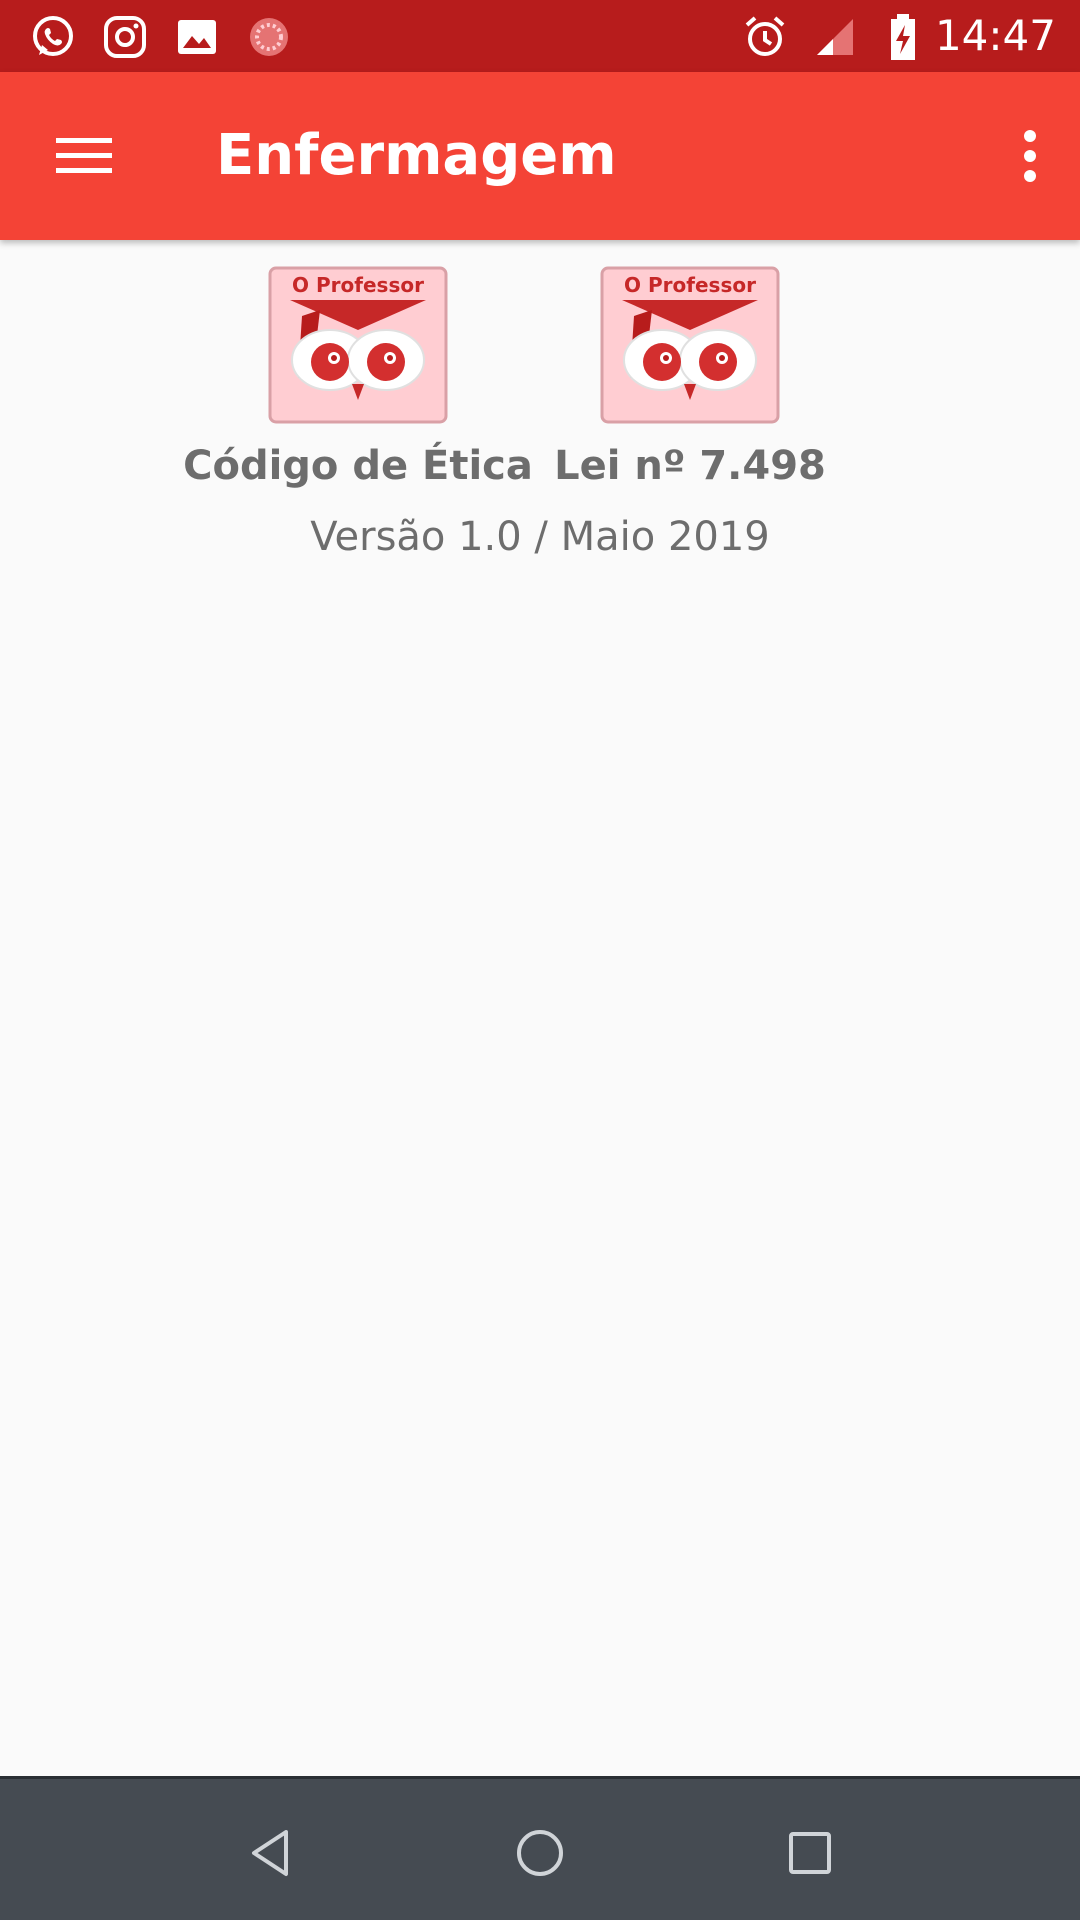  What do you see at coordinates (53, 37) in the screenshot?
I see `whatsapp-icon` at bounding box center [53, 37].